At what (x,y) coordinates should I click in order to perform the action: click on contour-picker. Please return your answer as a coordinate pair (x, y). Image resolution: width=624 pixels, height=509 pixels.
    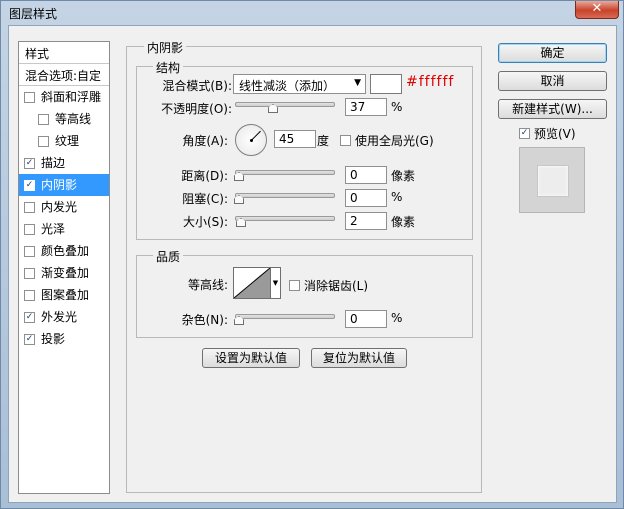
    Looking at the image, I should click on (252, 283).